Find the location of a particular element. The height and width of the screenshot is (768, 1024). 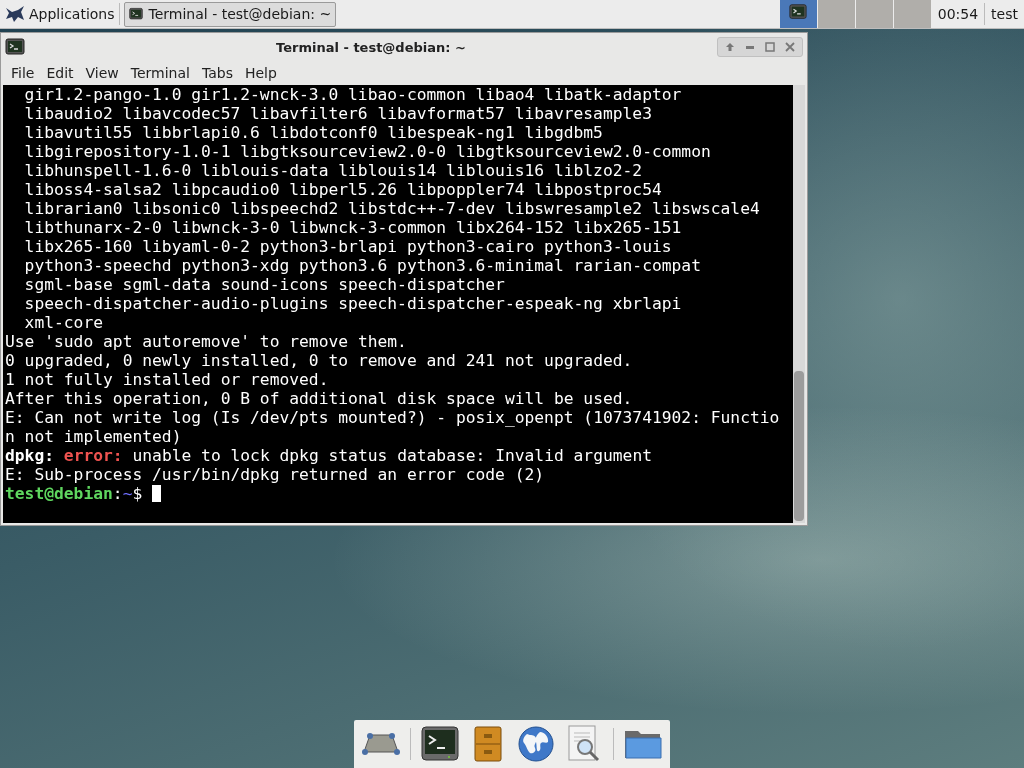

terminal-text: libhunspell-1.6-0 liblouis-data liblouis14 liblouis16 liblzo2-2 is located at coordinates (333, 170).